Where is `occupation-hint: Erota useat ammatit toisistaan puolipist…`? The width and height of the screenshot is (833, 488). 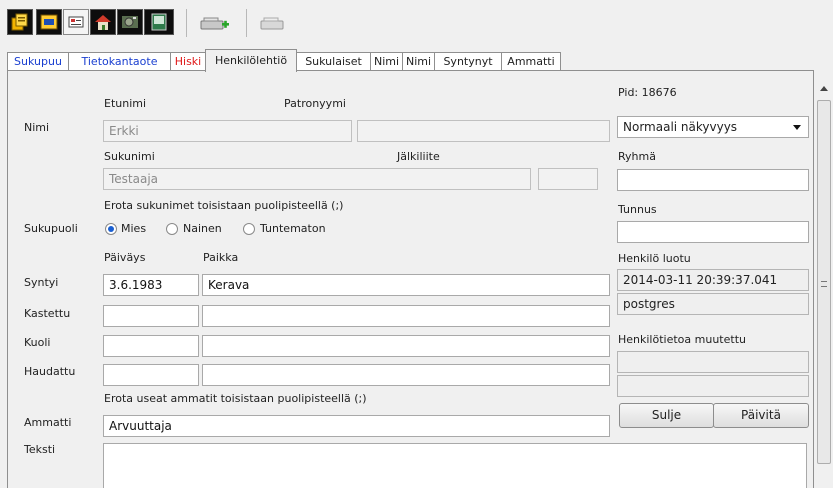
occupation-hint: Erota useat ammatit toisistaan puolipist… is located at coordinates (235, 398).